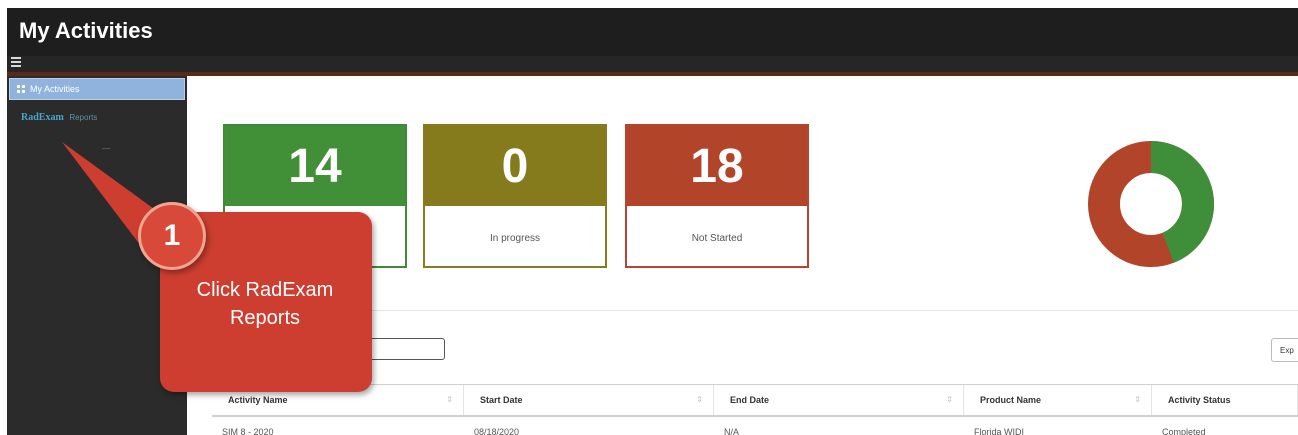 The width and height of the screenshot is (1298, 435). Describe the element at coordinates (21, 89) in the screenshot. I see `grid-icon` at that location.